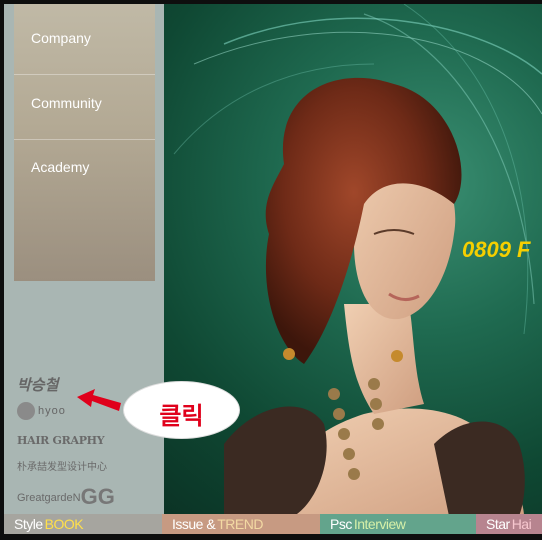 The height and width of the screenshot is (540, 542). I want to click on hero-headline: 0809 F, so click(496, 249).